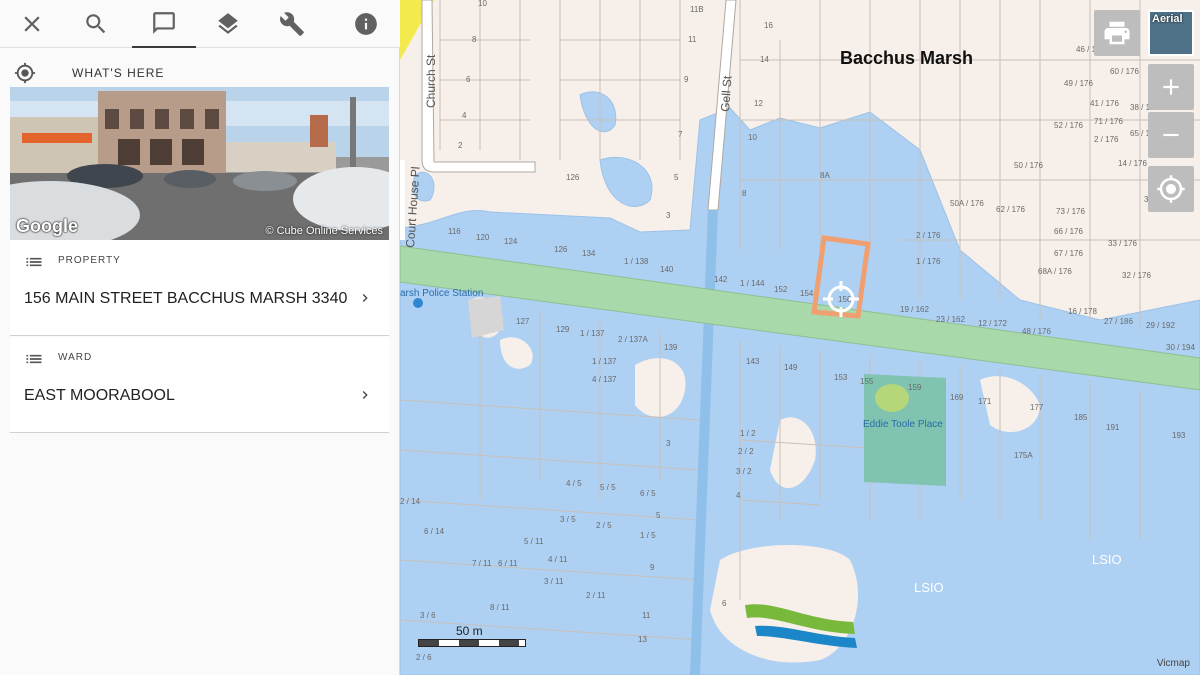 This screenshot has height=675, width=1200. Describe the element at coordinates (928, 261) in the screenshot. I see `svg-text: 1 / 176` at that location.